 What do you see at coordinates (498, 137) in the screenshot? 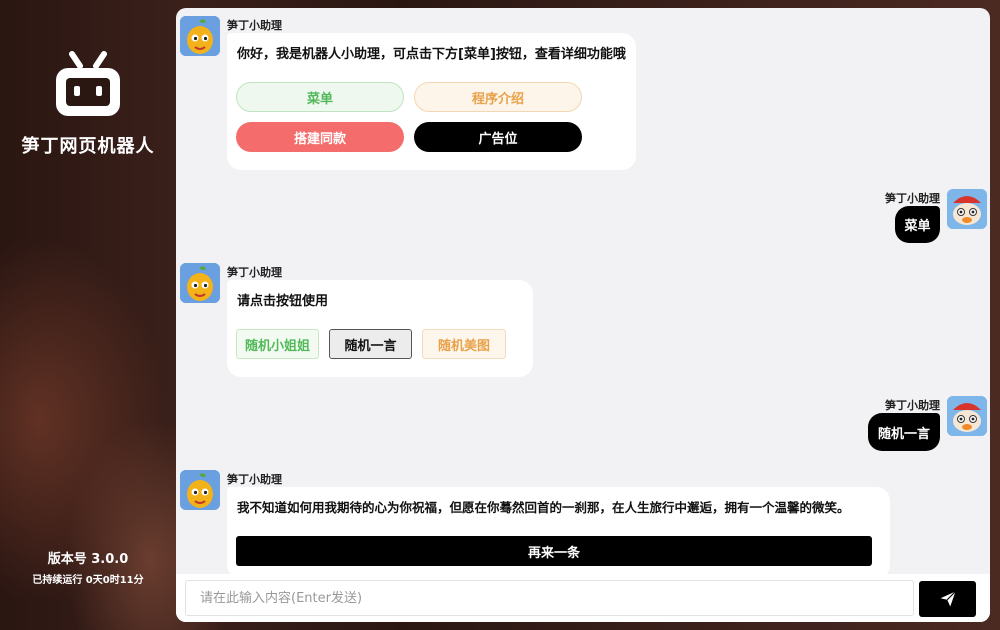
I see `ad-slot-button: 广告位` at bounding box center [498, 137].